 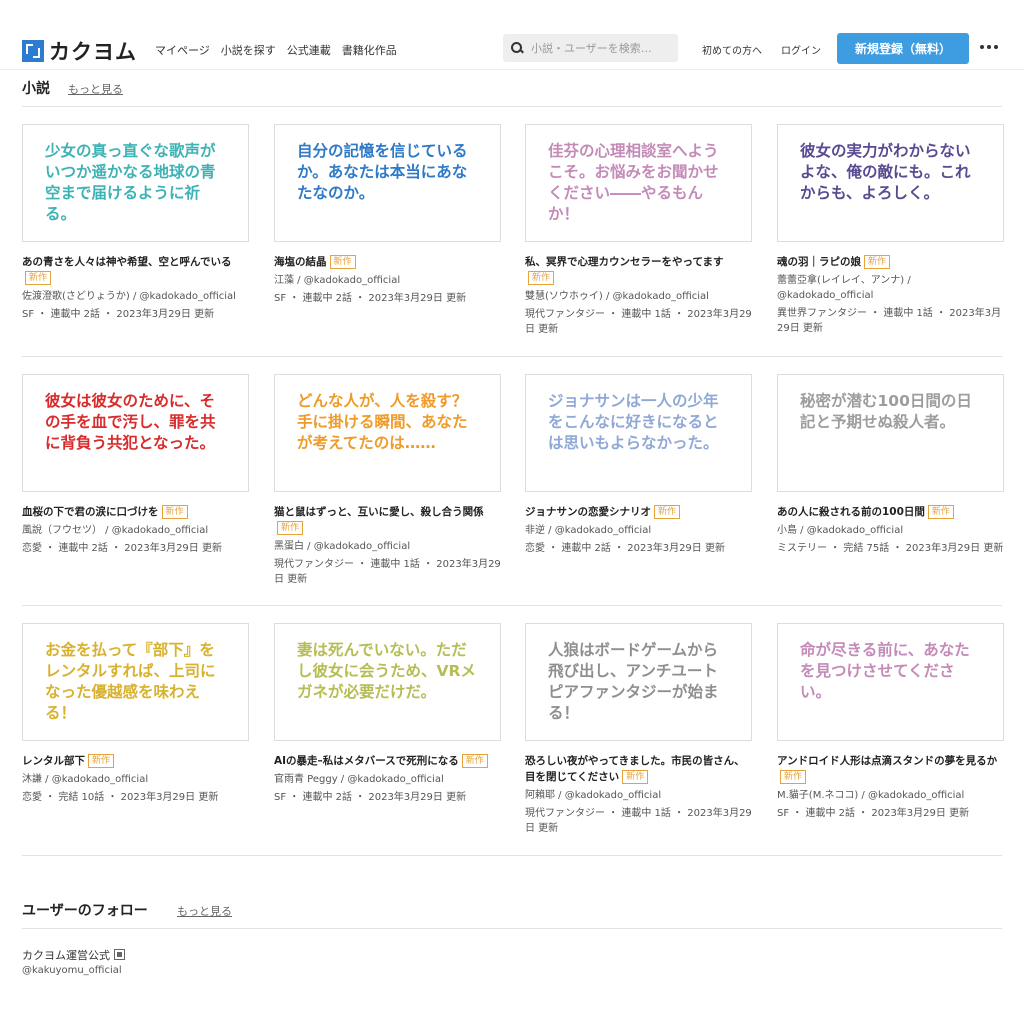 What do you see at coordinates (309, 50) in the screenshot?
I see `nav-official-serials: 公式連載` at bounding box center [309, 50].